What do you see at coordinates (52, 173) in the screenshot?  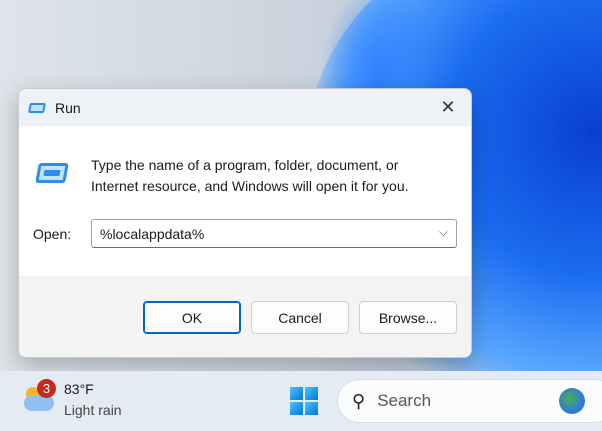 I see `run-large-icon` at bounding box center [52, 173].